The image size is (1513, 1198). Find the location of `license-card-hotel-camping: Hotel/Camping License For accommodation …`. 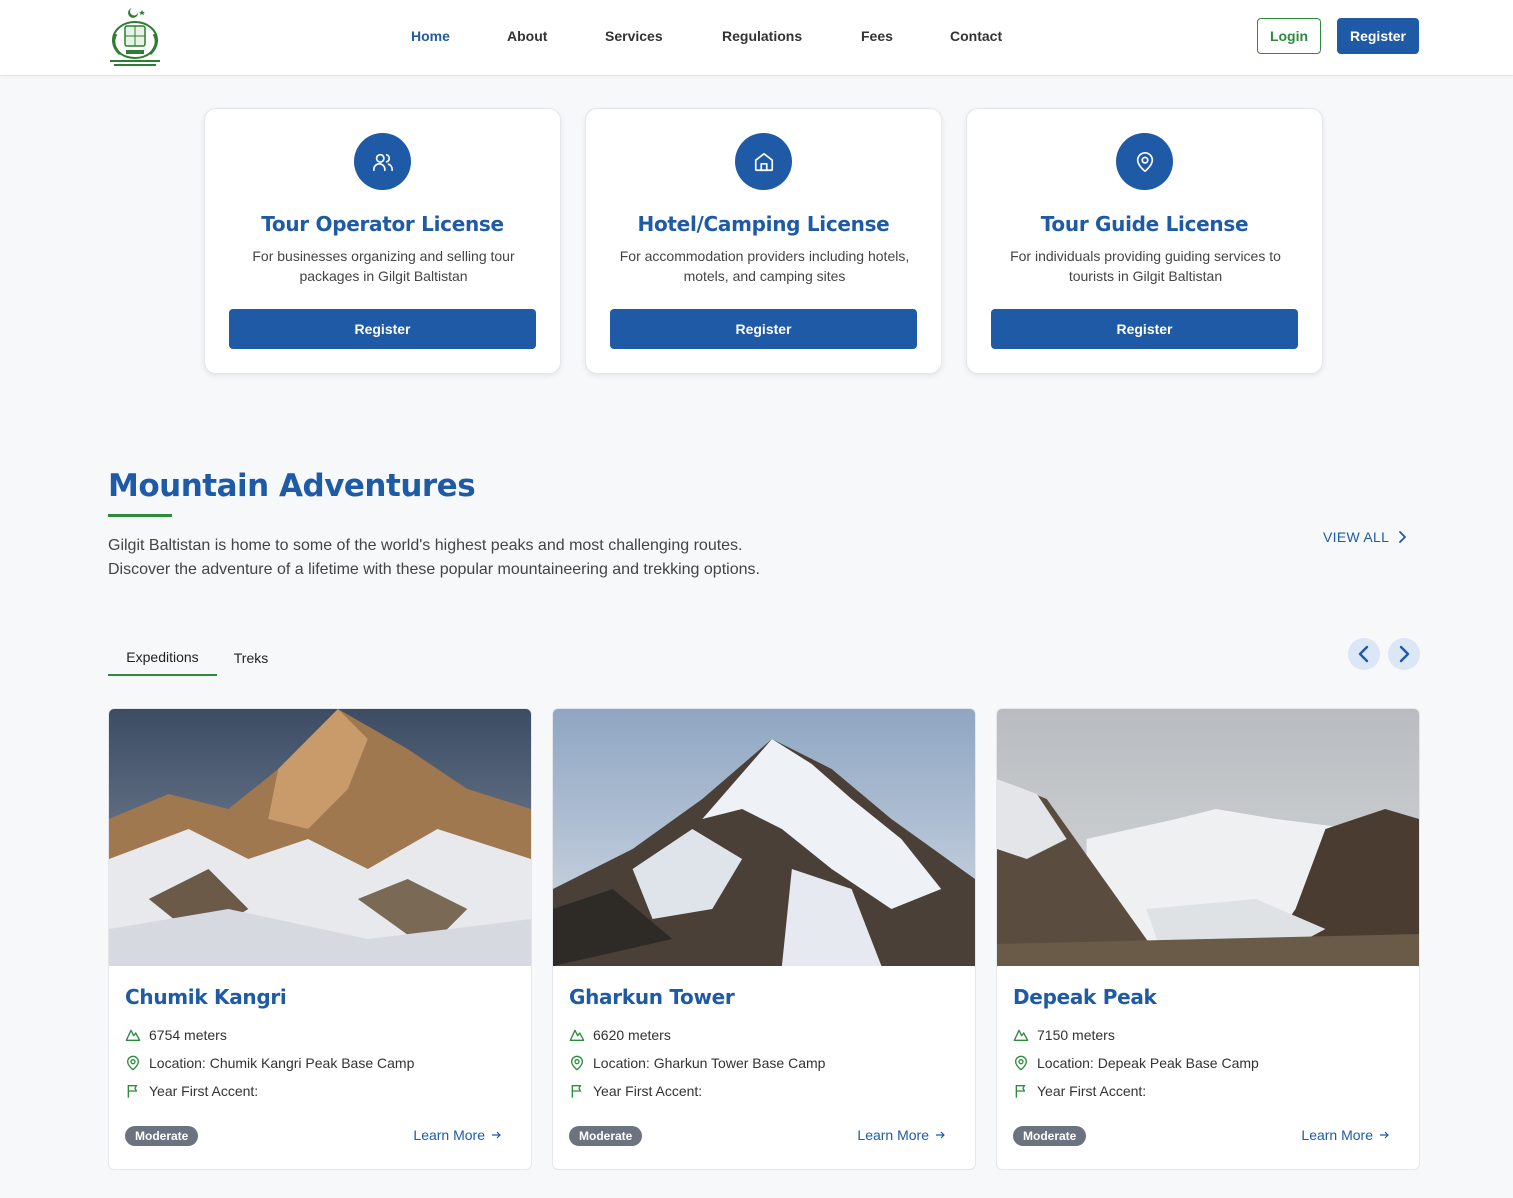

license-card-hotel-camping: Hotel/Camping License For accommodation … is located at coordinates (763, 241).